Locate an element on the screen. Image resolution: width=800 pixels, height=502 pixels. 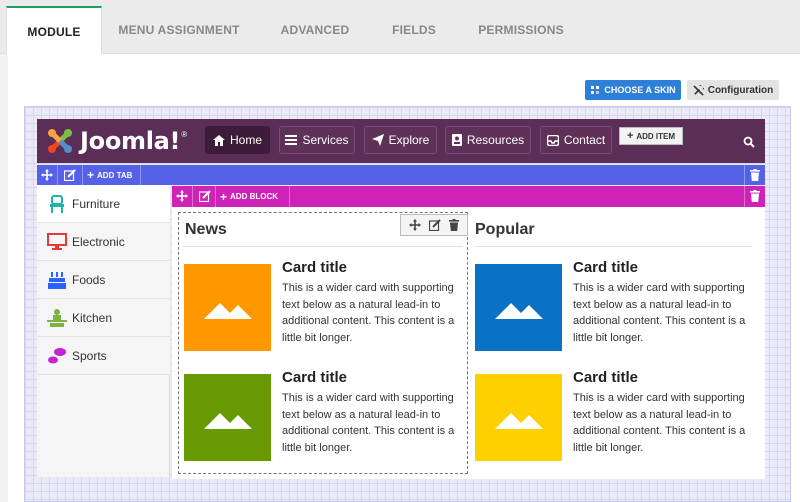
sidebar-item-sports: Sports is located at coordinates (103, 356).